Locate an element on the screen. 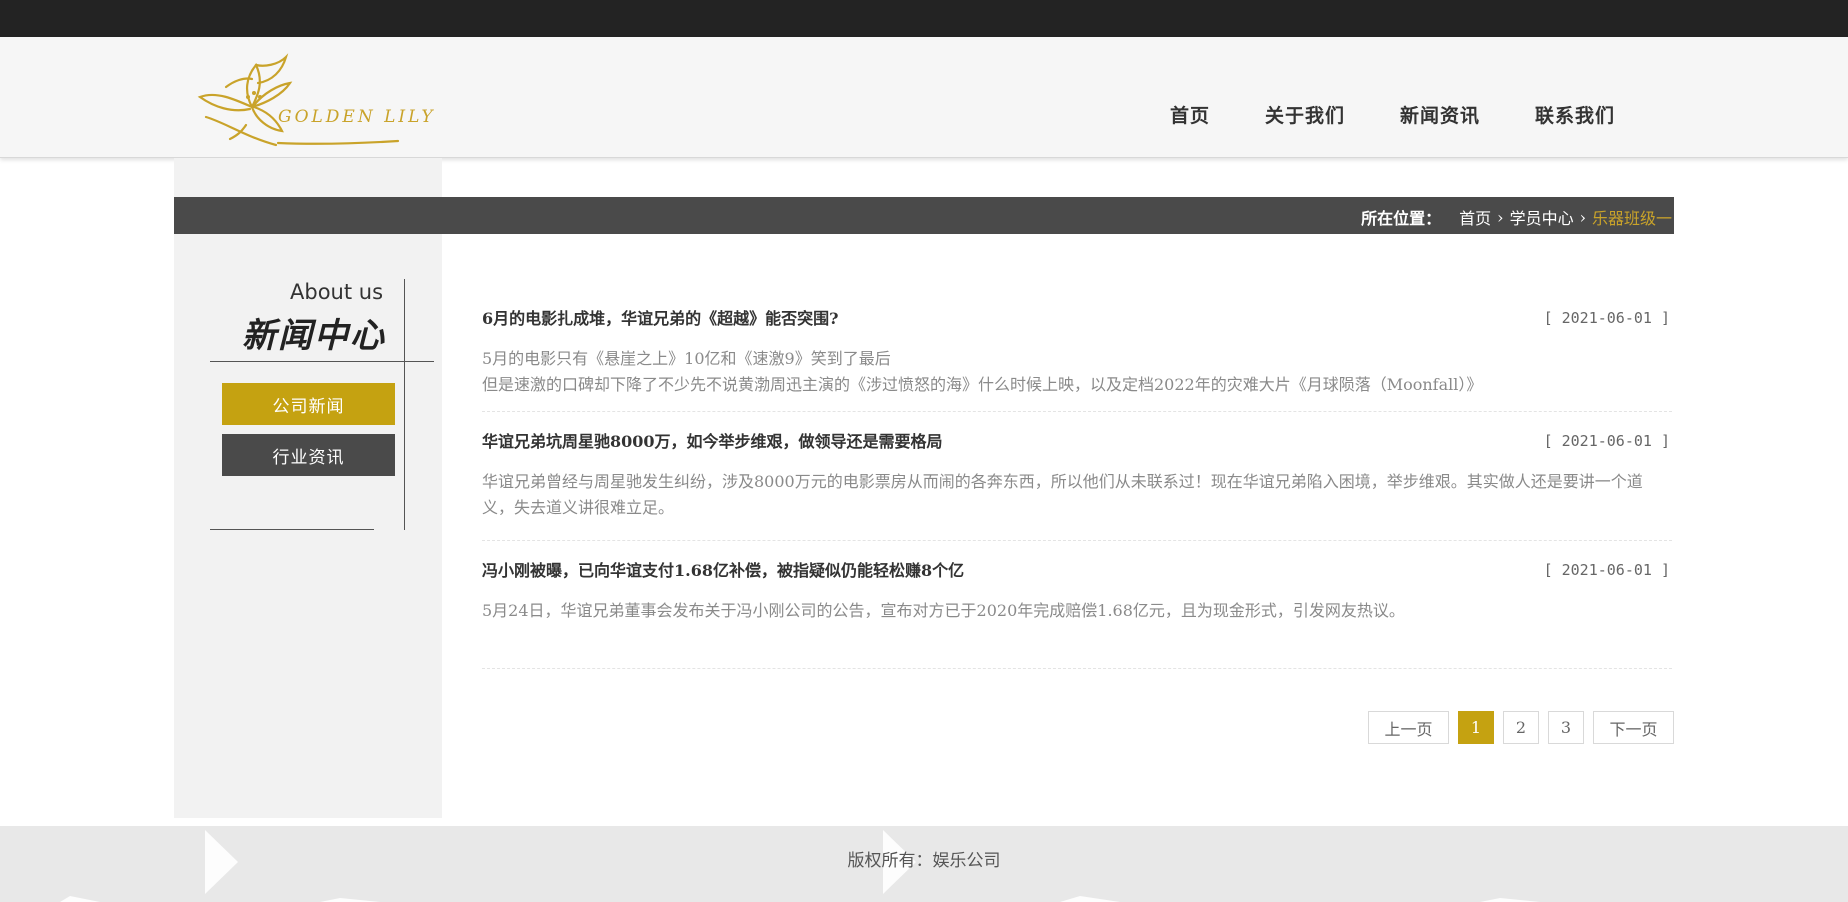 The width and height of the screenshot is (1848, 902). copyright-text: 版权所有：娱乐公司 is located at coordinates (924, 861).